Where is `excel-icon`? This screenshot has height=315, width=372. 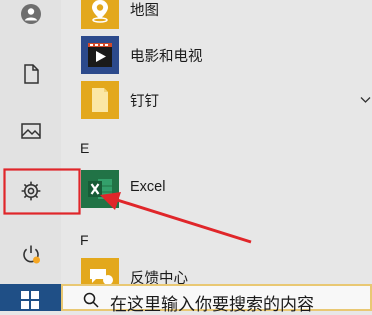 excel-icon is located at coordinates (100, 189).